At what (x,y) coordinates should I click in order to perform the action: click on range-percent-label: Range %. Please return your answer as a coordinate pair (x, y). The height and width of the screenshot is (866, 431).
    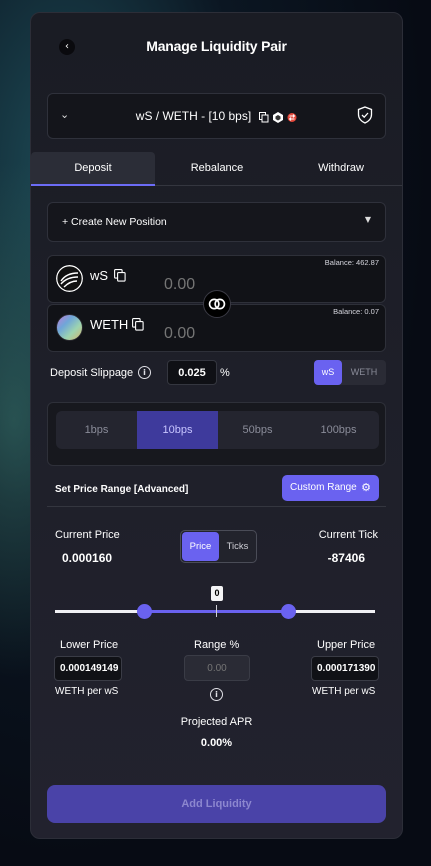
    Looking at the image, I should click on (217, 645).